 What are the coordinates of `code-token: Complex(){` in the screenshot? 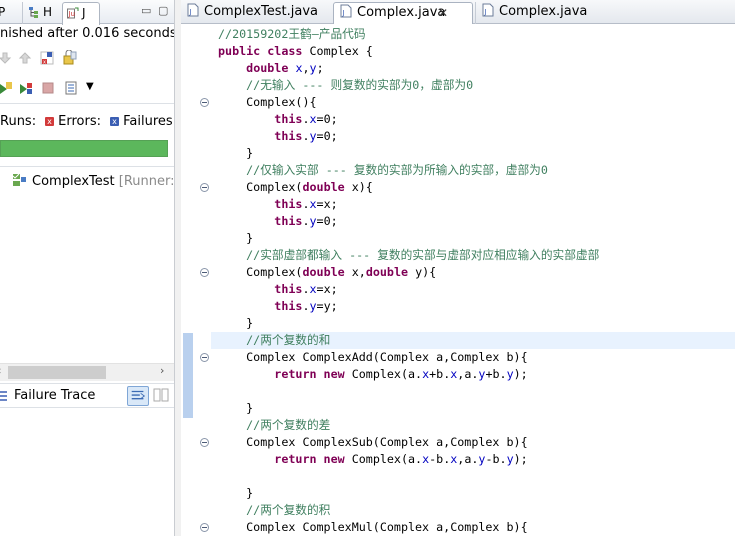 It's located at (267, 102).